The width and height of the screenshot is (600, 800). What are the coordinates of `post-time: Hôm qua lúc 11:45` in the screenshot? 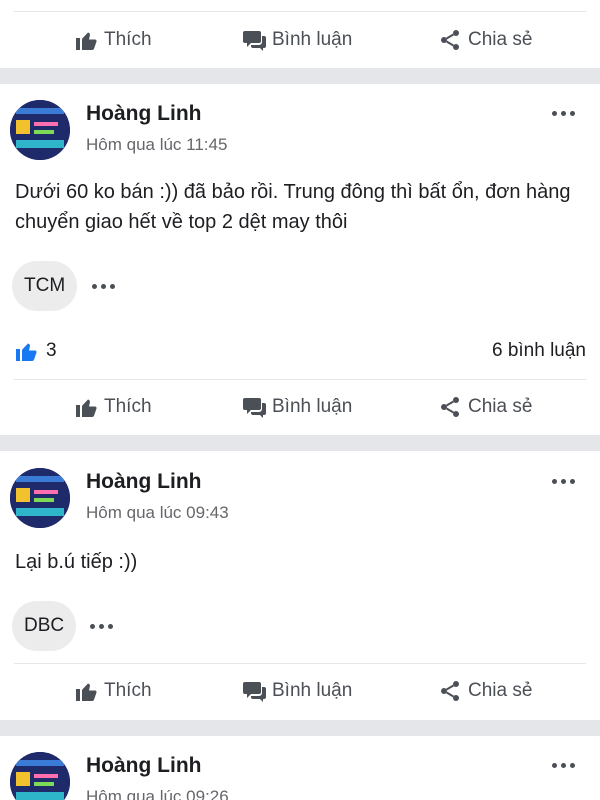 It's located at (156, 145).